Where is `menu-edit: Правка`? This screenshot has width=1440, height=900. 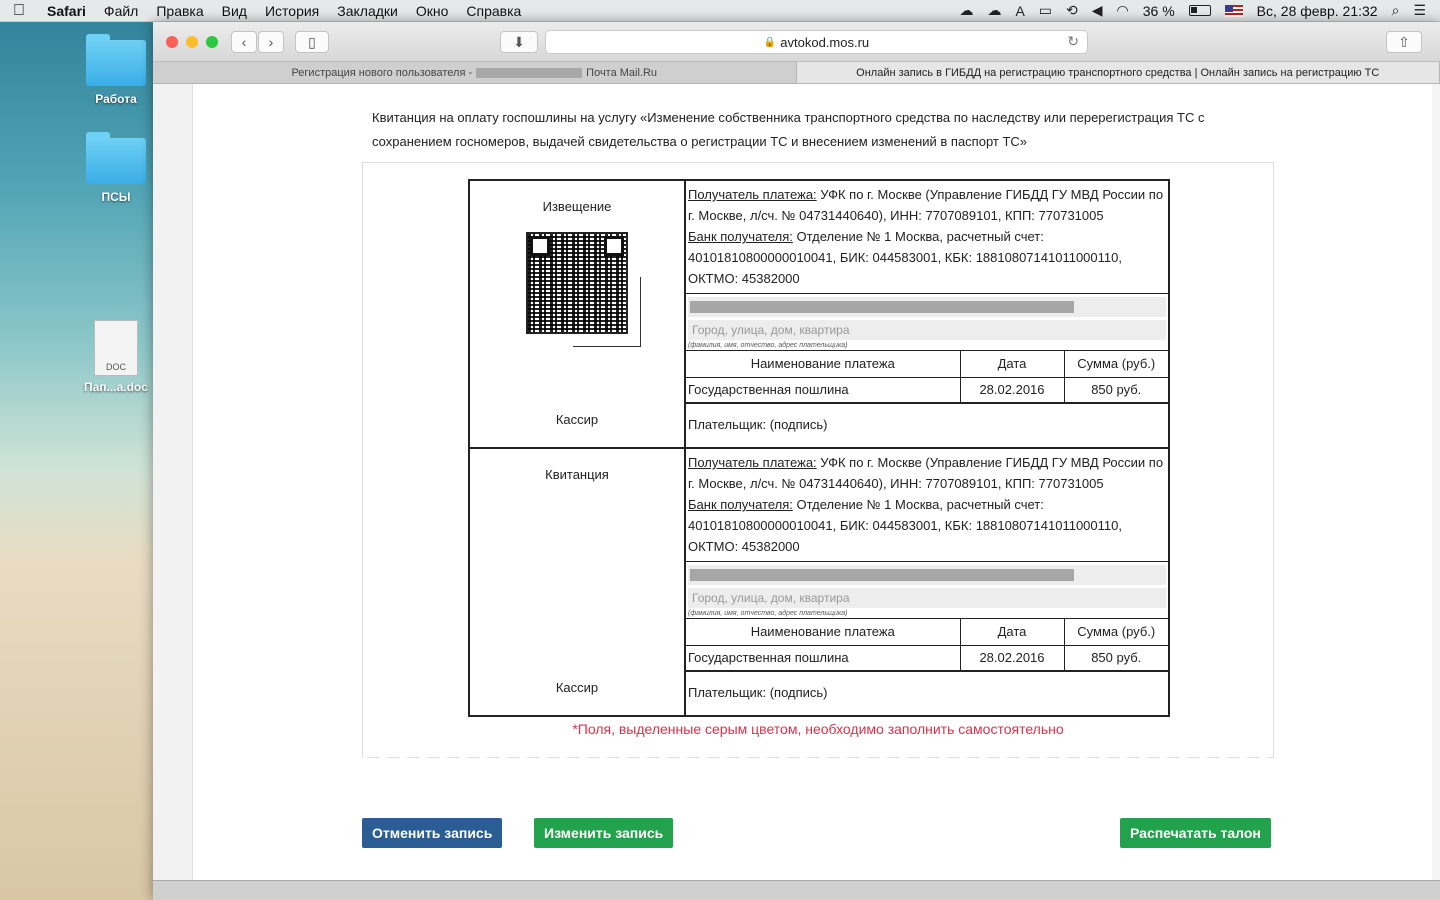
menu-edit: Правка is located at coordinates (179, 11).